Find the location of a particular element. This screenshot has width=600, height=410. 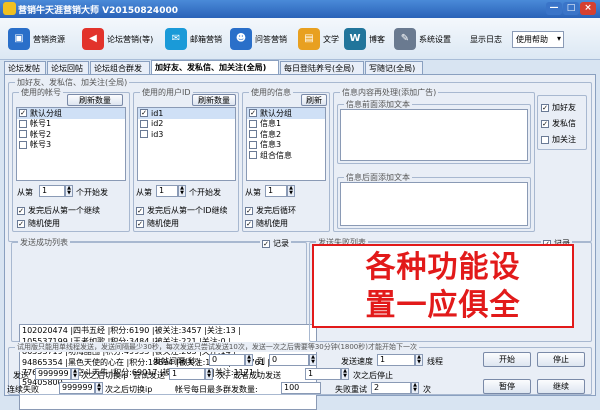

list-item: 帐号2 is located at coordinates (71, 134).